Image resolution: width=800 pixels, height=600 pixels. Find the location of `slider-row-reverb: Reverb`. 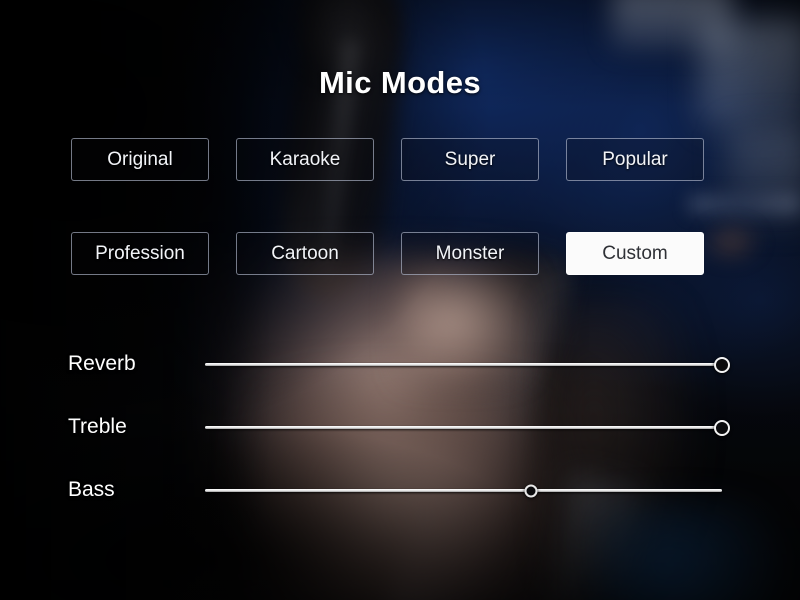

slider-row-reverb: Reverb is located at coordinates (399, 364).